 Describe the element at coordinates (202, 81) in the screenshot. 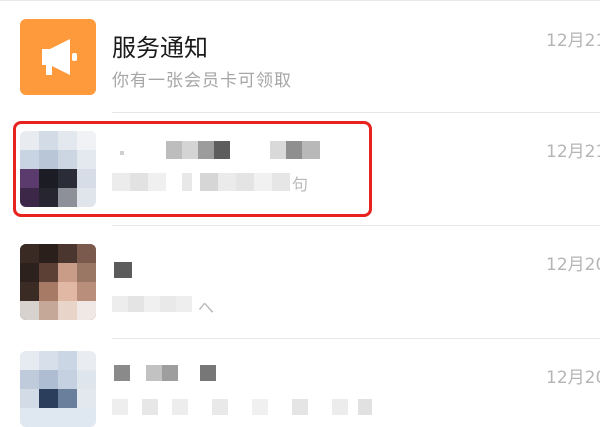

I see `conversation-preview: 你有一张会员卡可领取` at that location.